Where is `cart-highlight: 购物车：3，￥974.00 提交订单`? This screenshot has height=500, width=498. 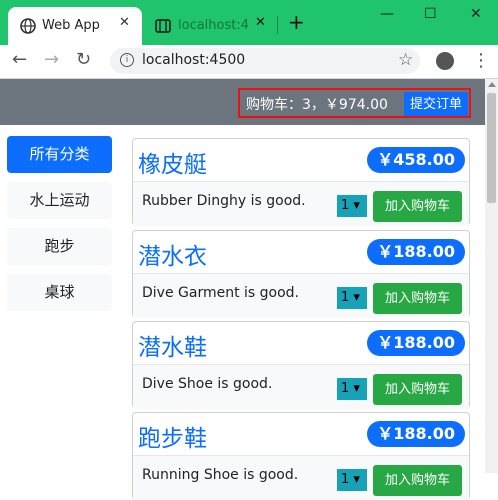
cart-highlight: 购物车：3，￥974.00 提交订单 is located at coordinates (354, 103).